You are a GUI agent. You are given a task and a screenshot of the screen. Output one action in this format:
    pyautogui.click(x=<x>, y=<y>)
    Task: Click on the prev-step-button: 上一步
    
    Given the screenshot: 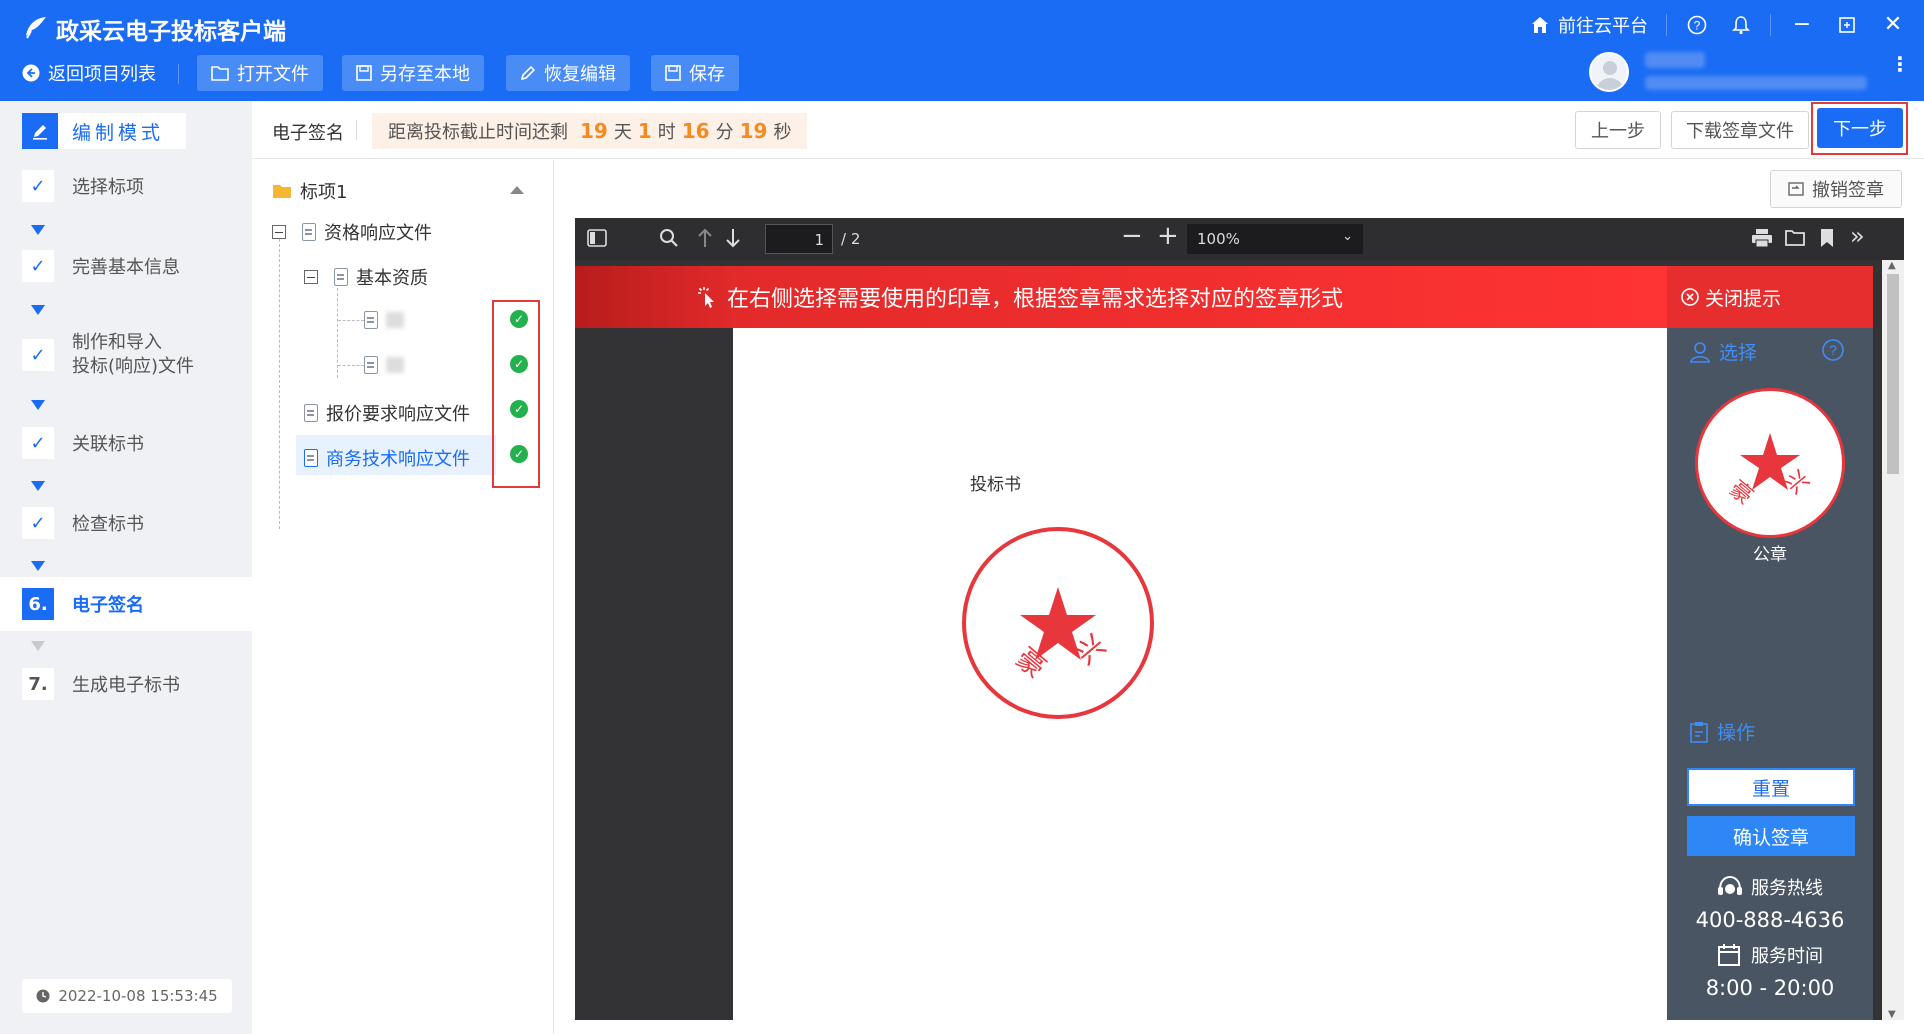 What is the action you would take?
    pyautogui.click(x=1618, y=130)
    